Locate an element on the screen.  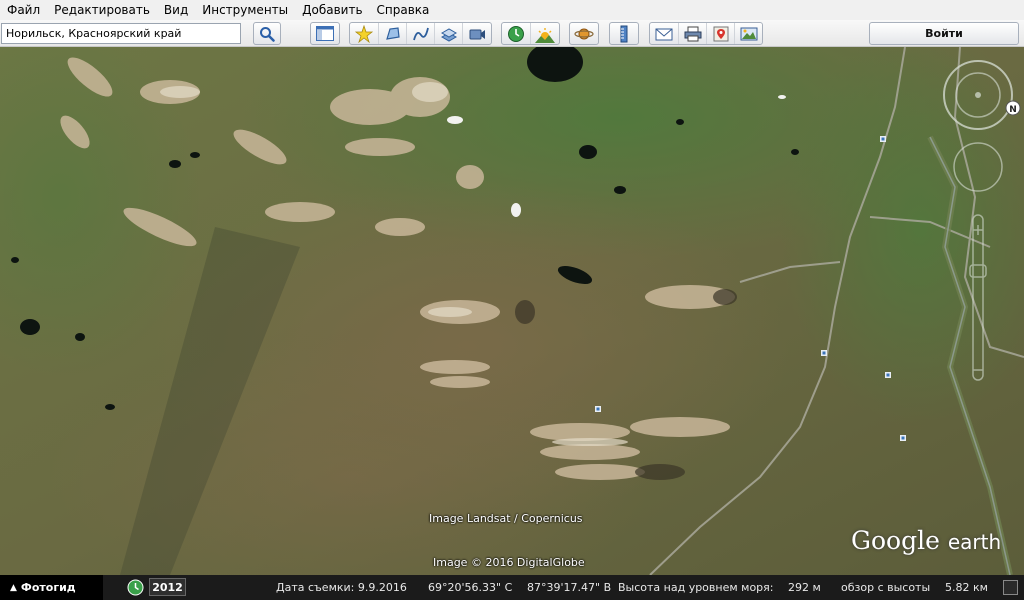
image-overlay-icon is located at coordinates (448, 34).